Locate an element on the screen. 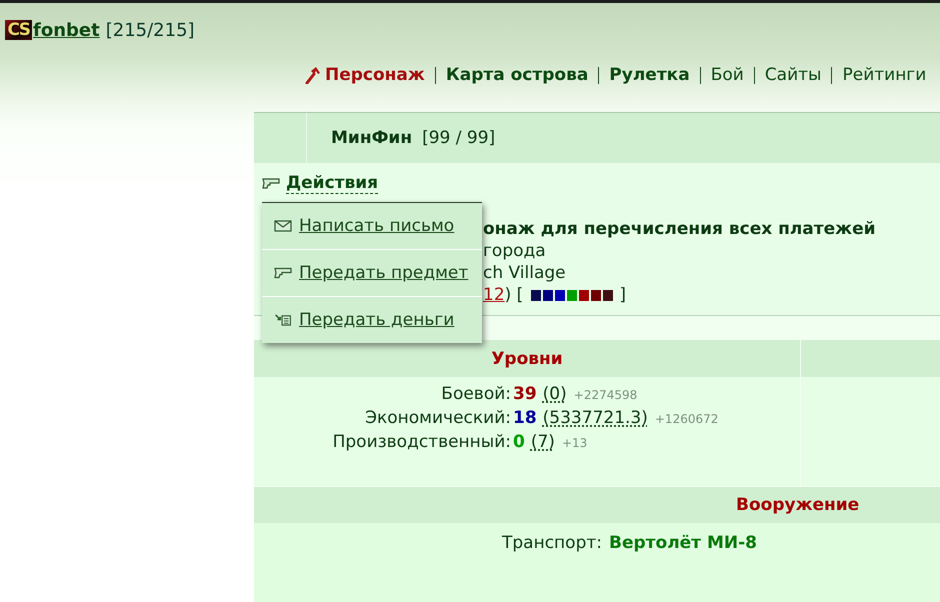  section-title: Уровни is located at coordinates (527, 358).